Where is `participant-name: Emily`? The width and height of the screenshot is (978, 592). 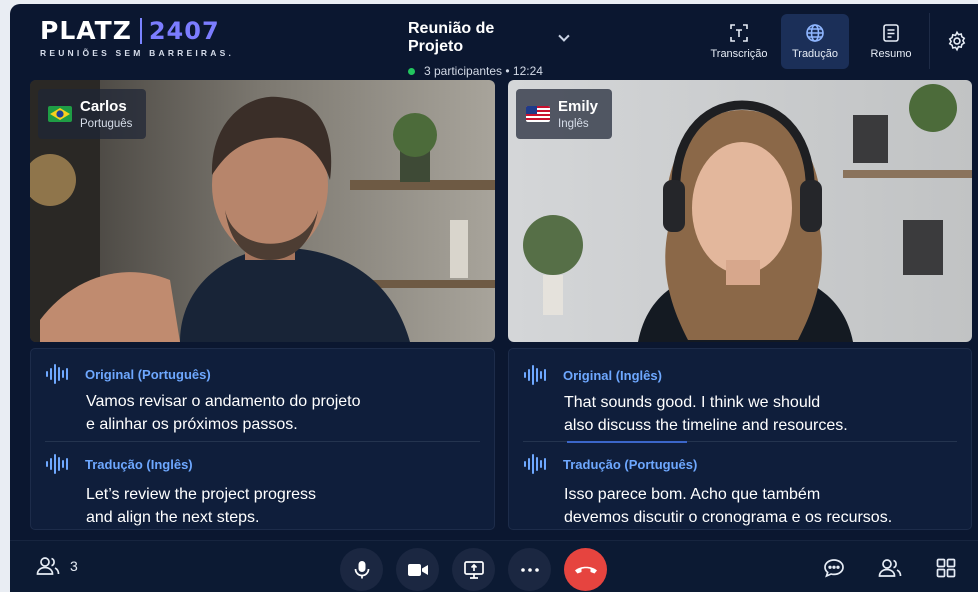
participant-name: Emily is located at coordinates (578, 106).